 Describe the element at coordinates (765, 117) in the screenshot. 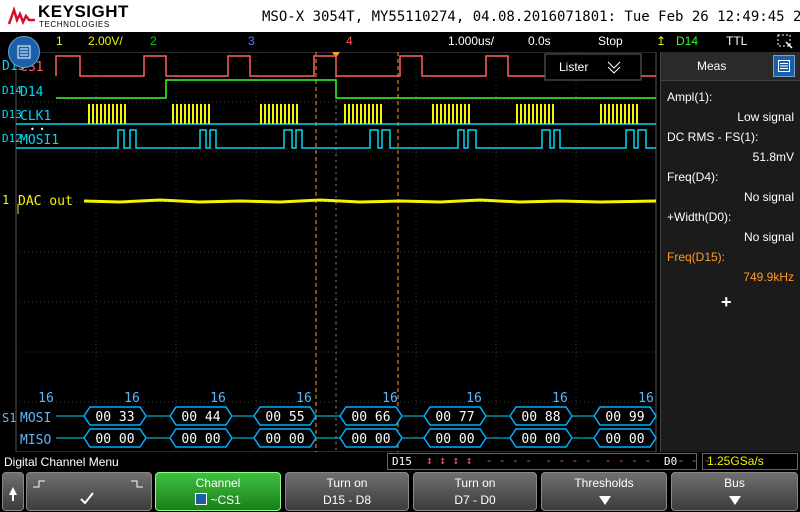

I see `meas-value-ampl: Low signal` at that location.